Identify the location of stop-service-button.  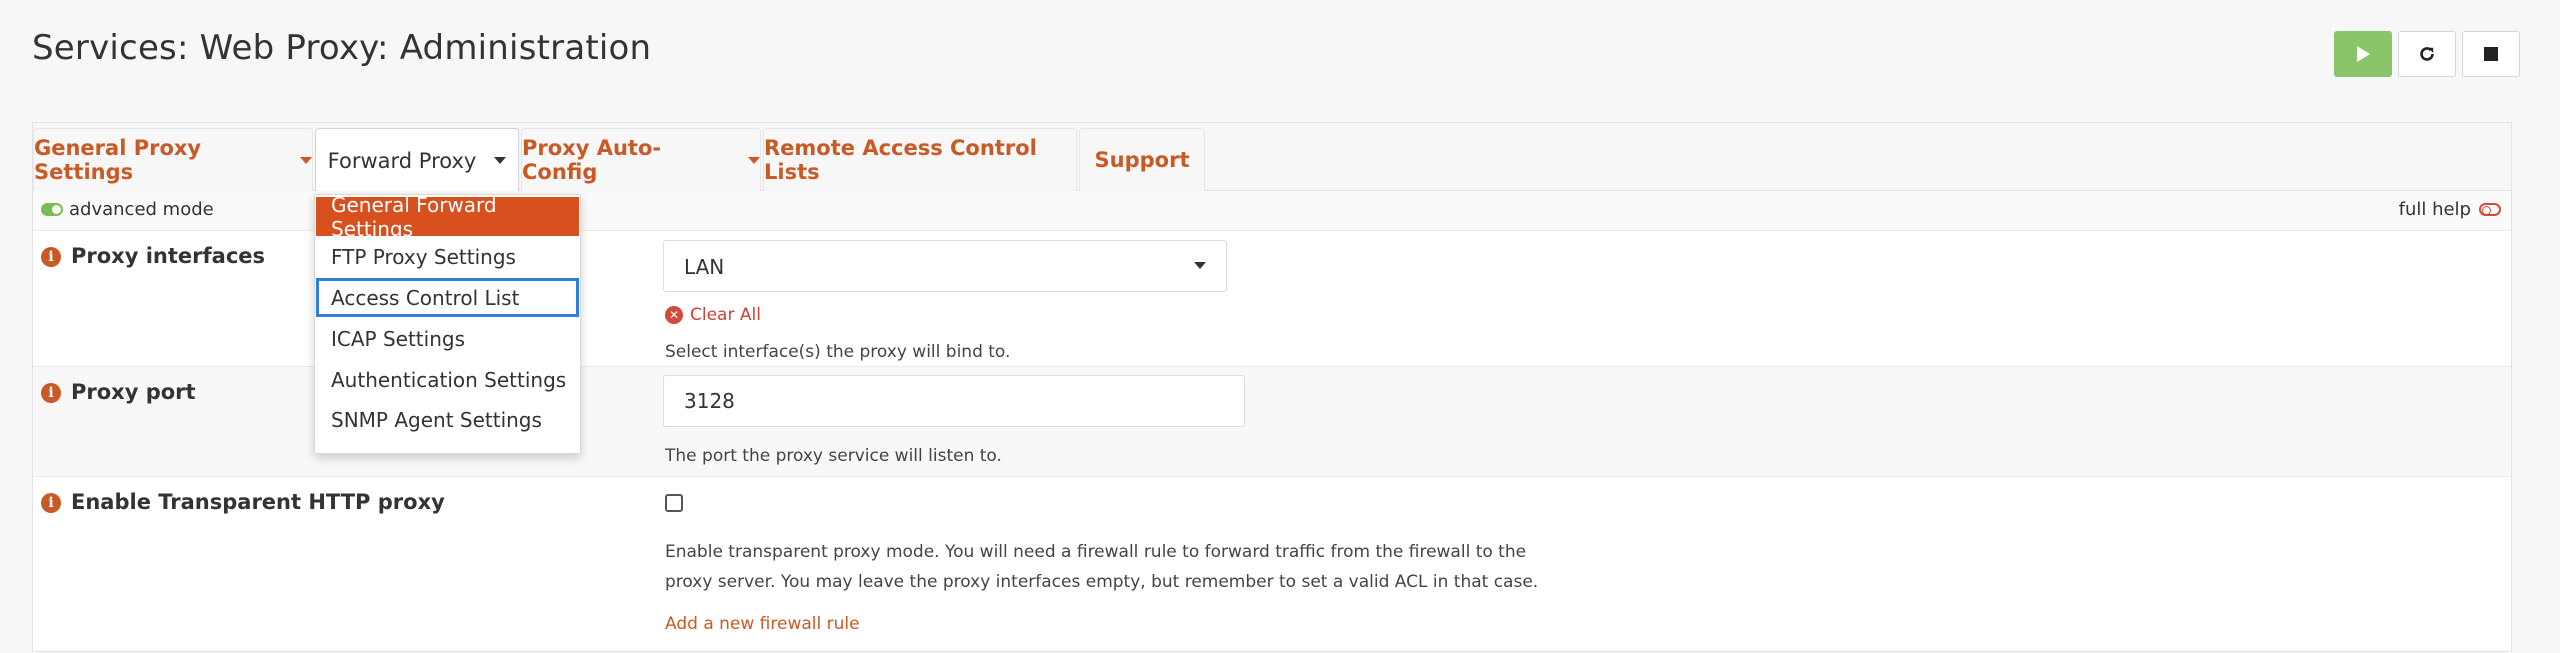
(2491, 54).